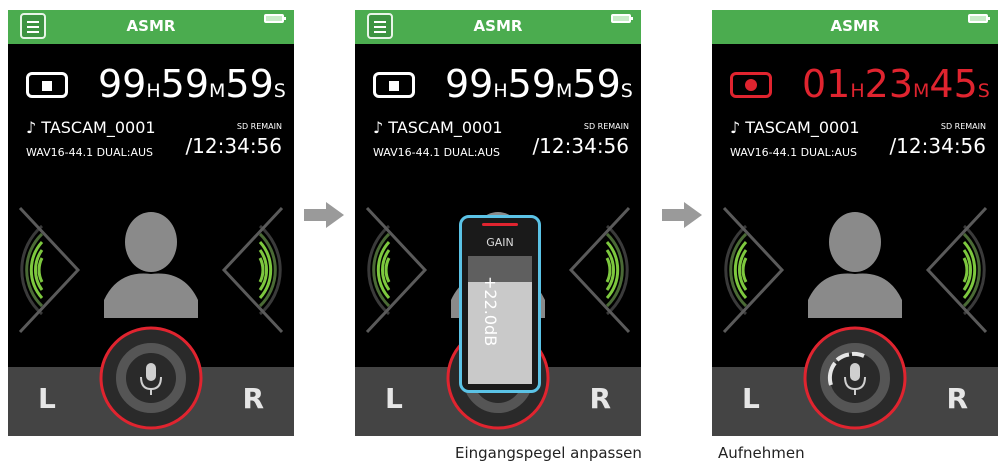 The image size is (998, 472). I want to click on caption-record: Aufnehmen, so click(761, 453).